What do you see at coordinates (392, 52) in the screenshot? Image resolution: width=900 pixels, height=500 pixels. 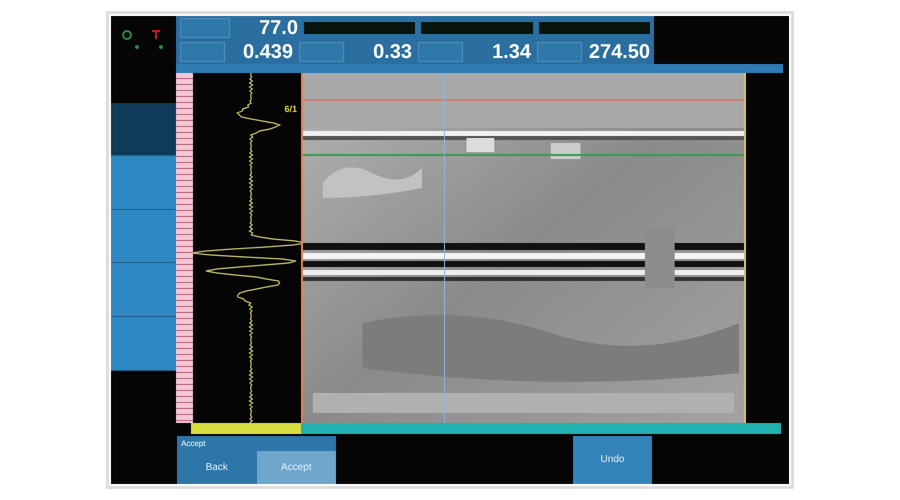 I see `reading-value: 0.33` at bounding box center [392, 52].